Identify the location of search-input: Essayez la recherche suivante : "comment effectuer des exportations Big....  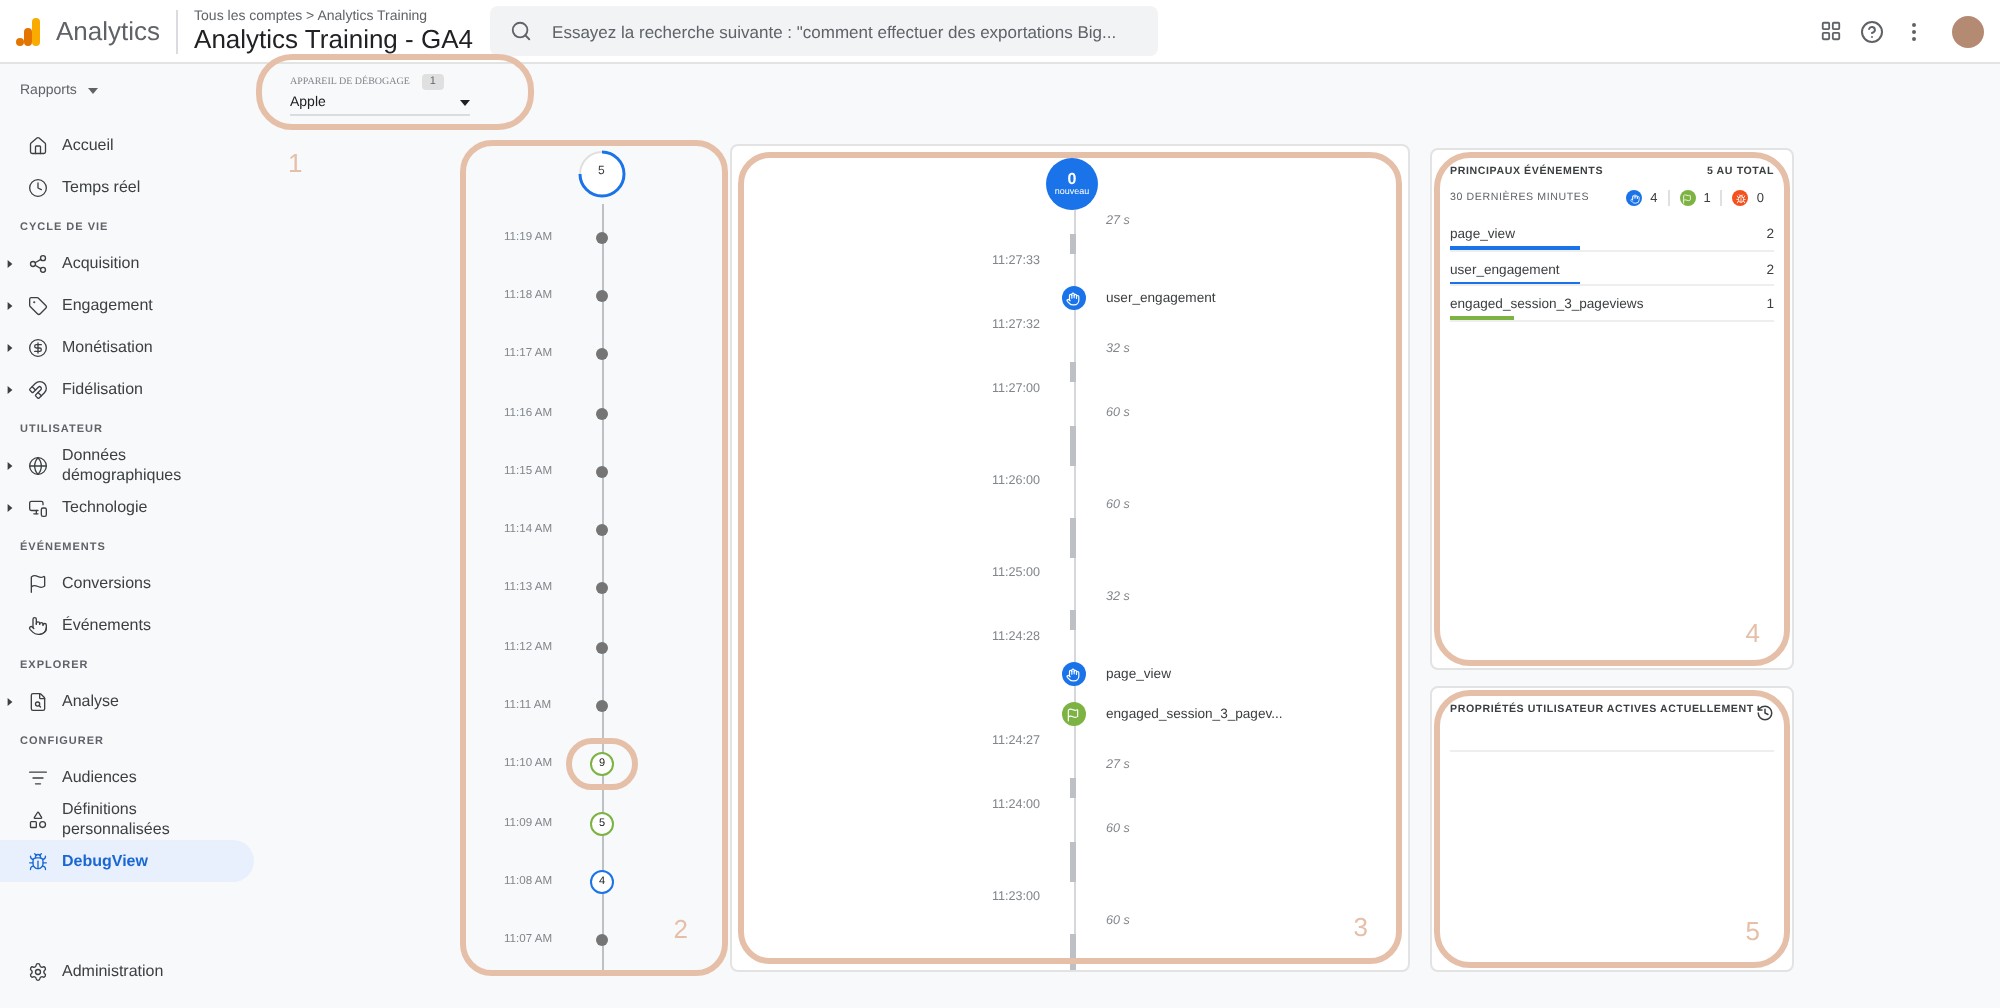
(843, 31).